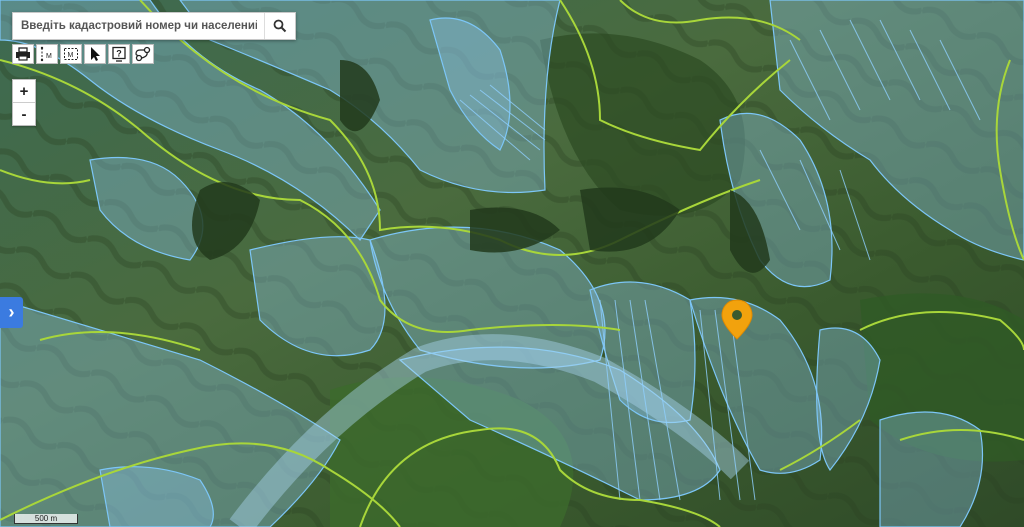  I want to click on route-icon, so click(143, 54).